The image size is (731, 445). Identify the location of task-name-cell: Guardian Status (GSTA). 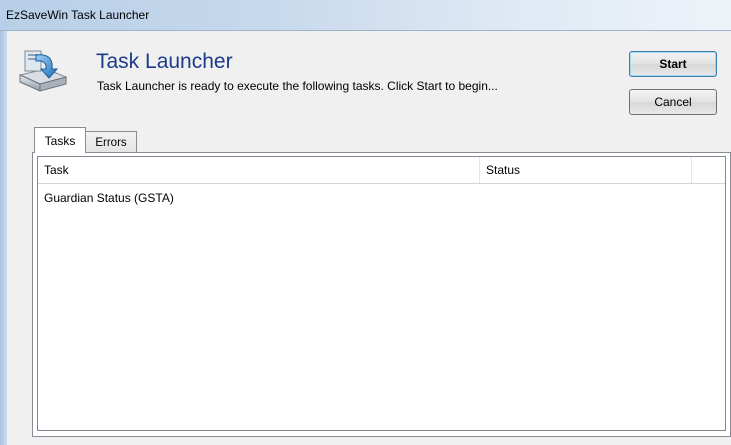
(109, 198).